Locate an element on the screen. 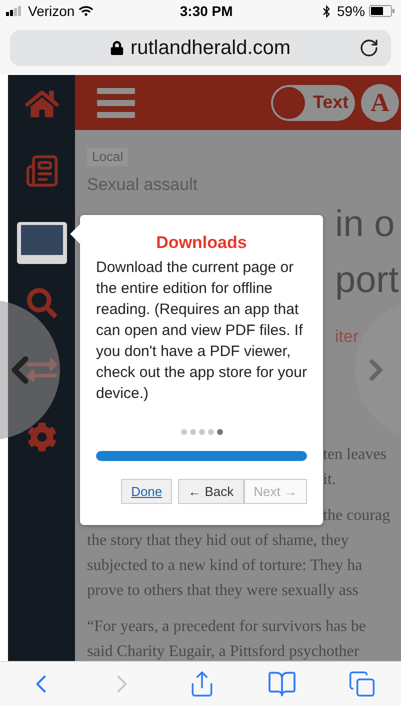  search-icon is located at coordinates (41, 303).